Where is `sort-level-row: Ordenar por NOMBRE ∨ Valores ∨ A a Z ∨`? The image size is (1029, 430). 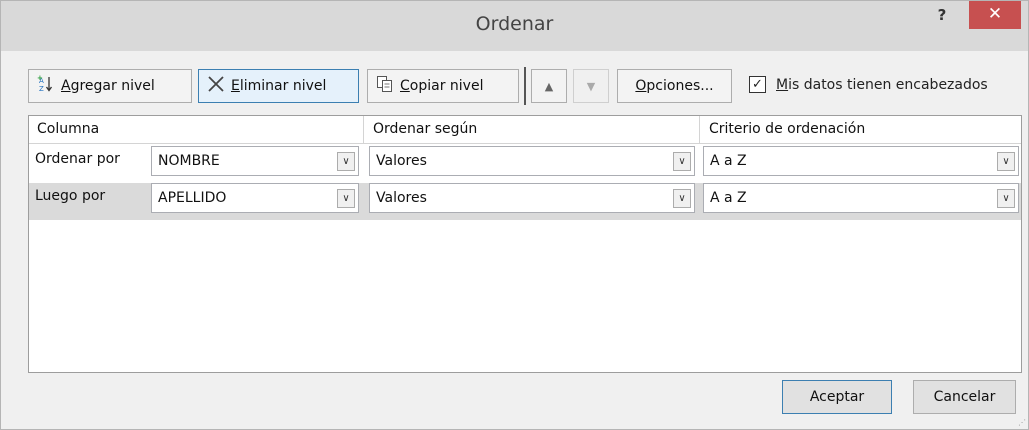 sort-level-row: Ordenar por NOMBRE ∨ Valores ∨ A a Z ∨ is located at coordinates (525, 164).